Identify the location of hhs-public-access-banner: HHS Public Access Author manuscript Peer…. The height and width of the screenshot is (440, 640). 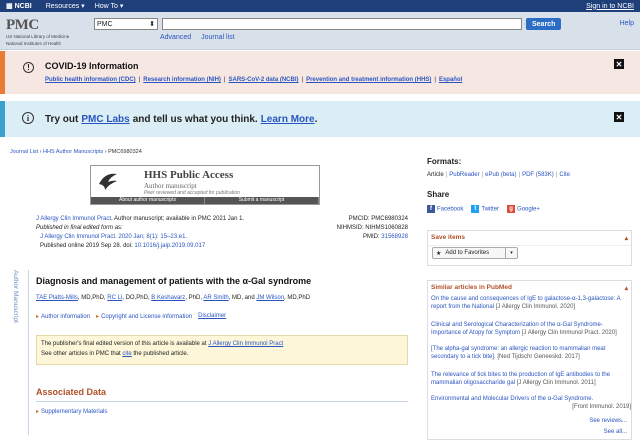
(205, 185).